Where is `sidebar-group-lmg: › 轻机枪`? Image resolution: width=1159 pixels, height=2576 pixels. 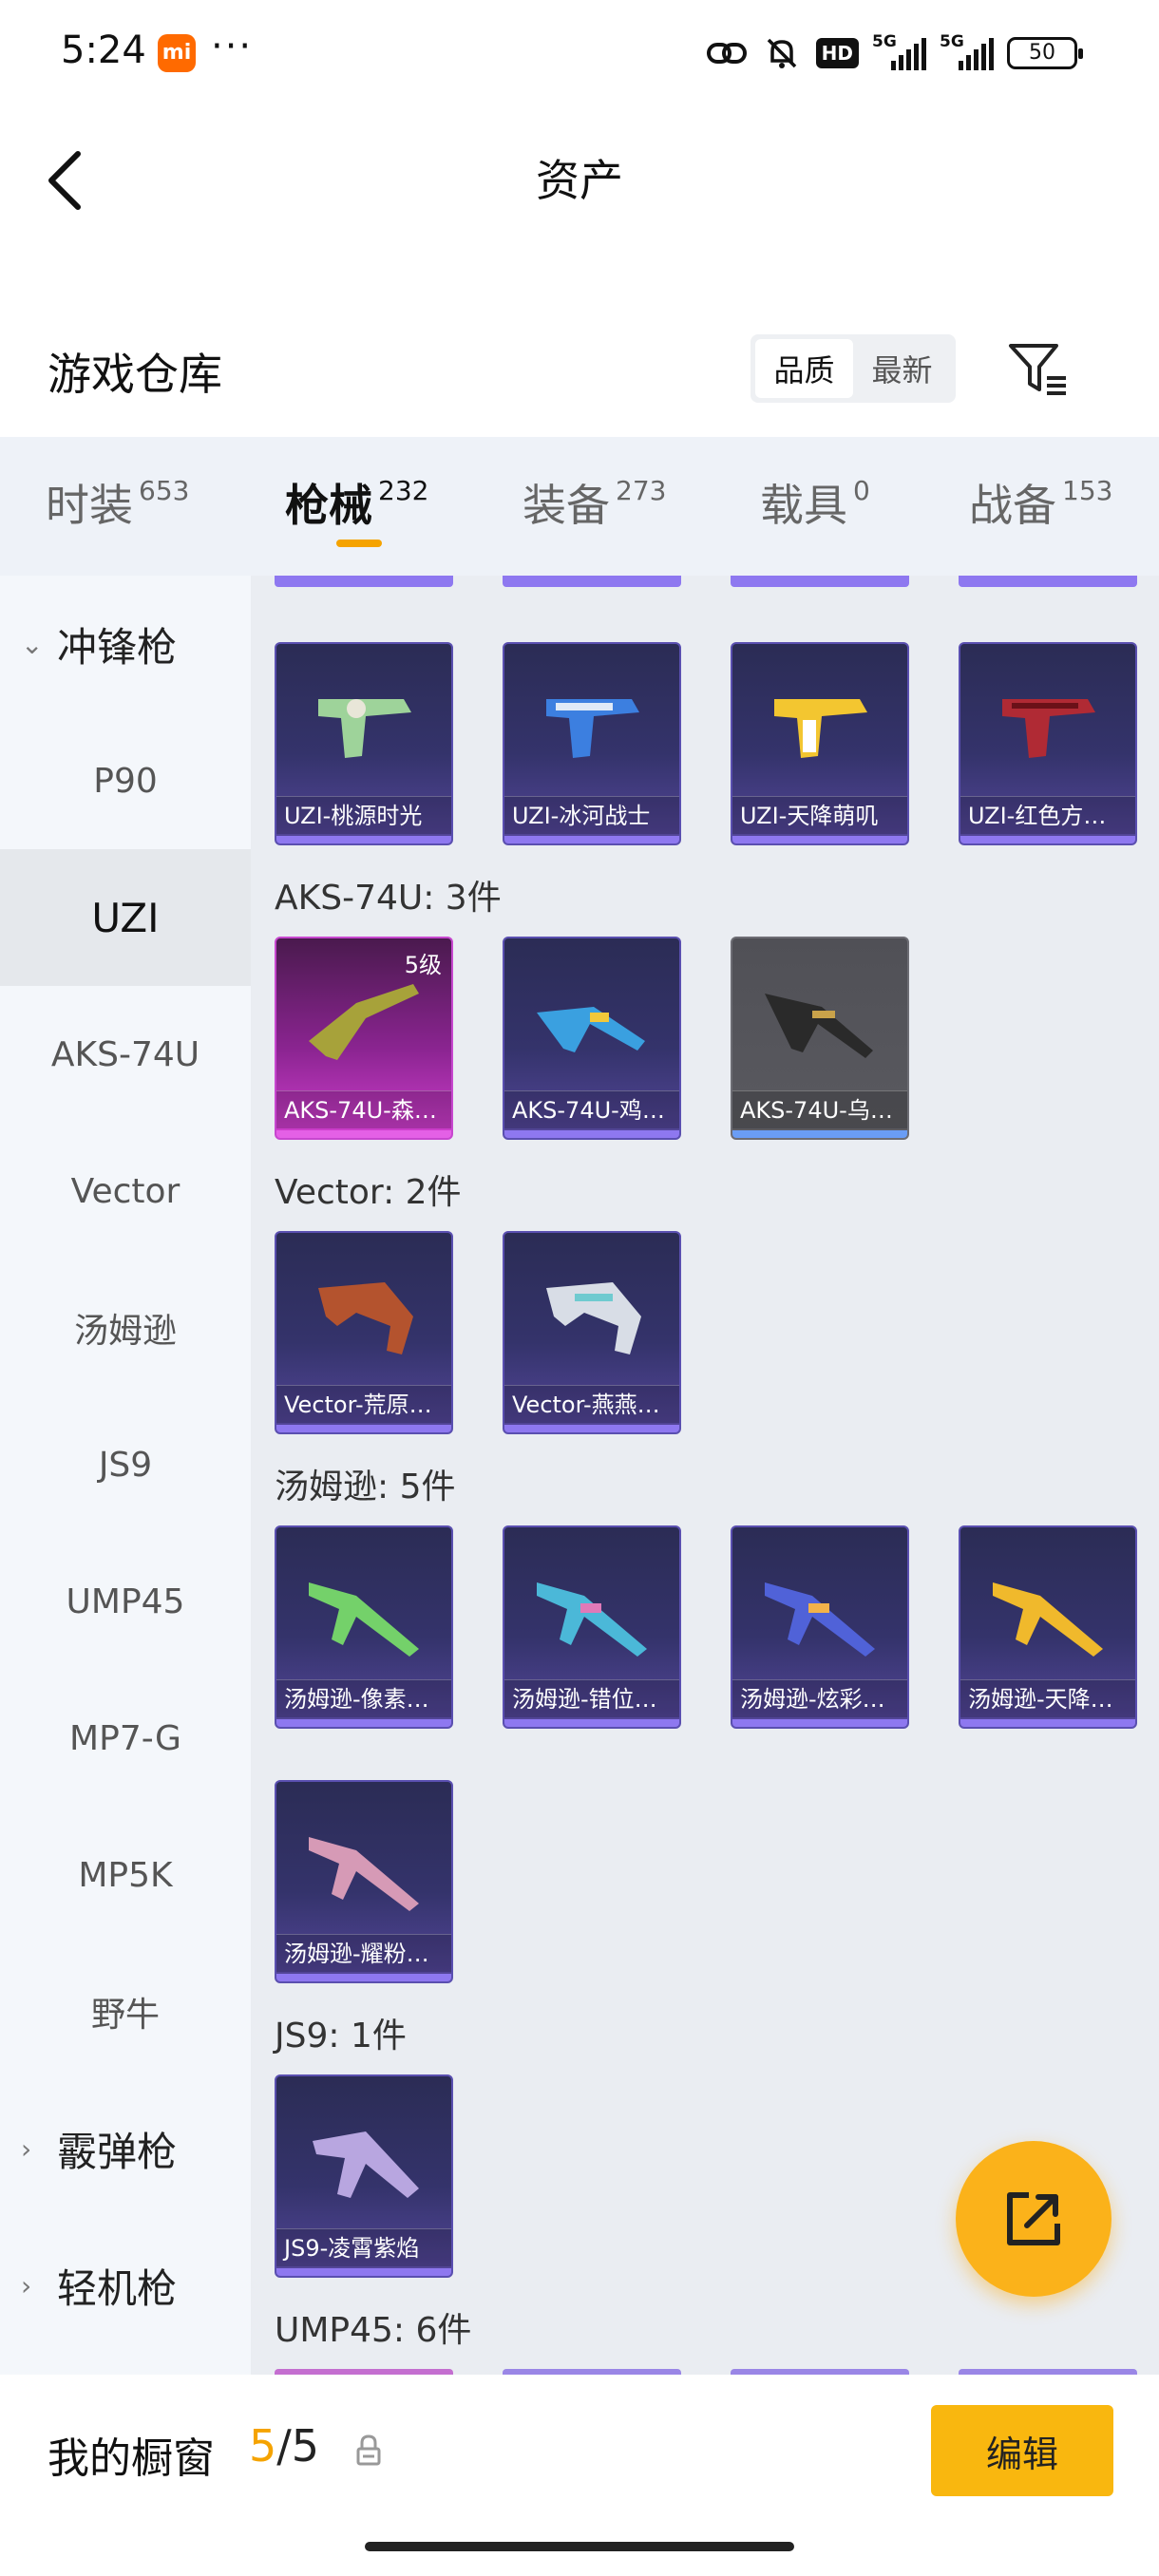 sidebar-group-lmg: › 轻机枪 is located at coordinates (125, 2285).